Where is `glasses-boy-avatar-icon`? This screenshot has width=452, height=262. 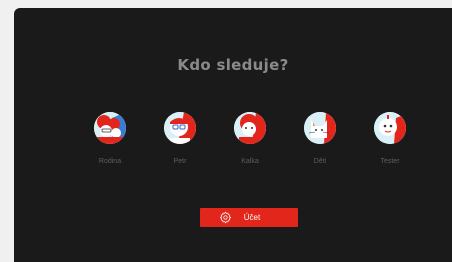 glasses-boy-avatar-icon is located at coordinates (180, 128).